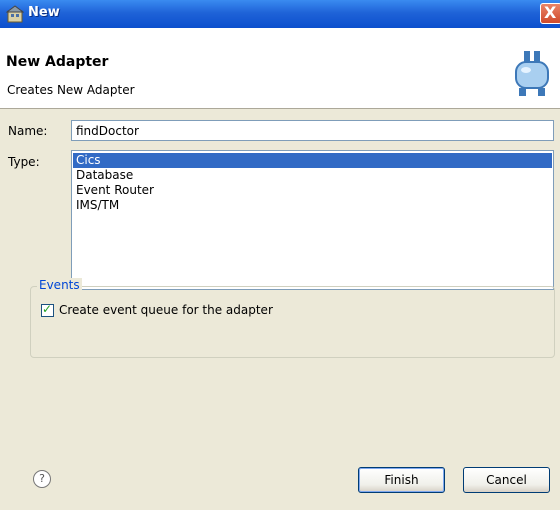 The width and height of the screenshot is (560, 510). I want to click on page-title: New Adapter, so click(57, 62).